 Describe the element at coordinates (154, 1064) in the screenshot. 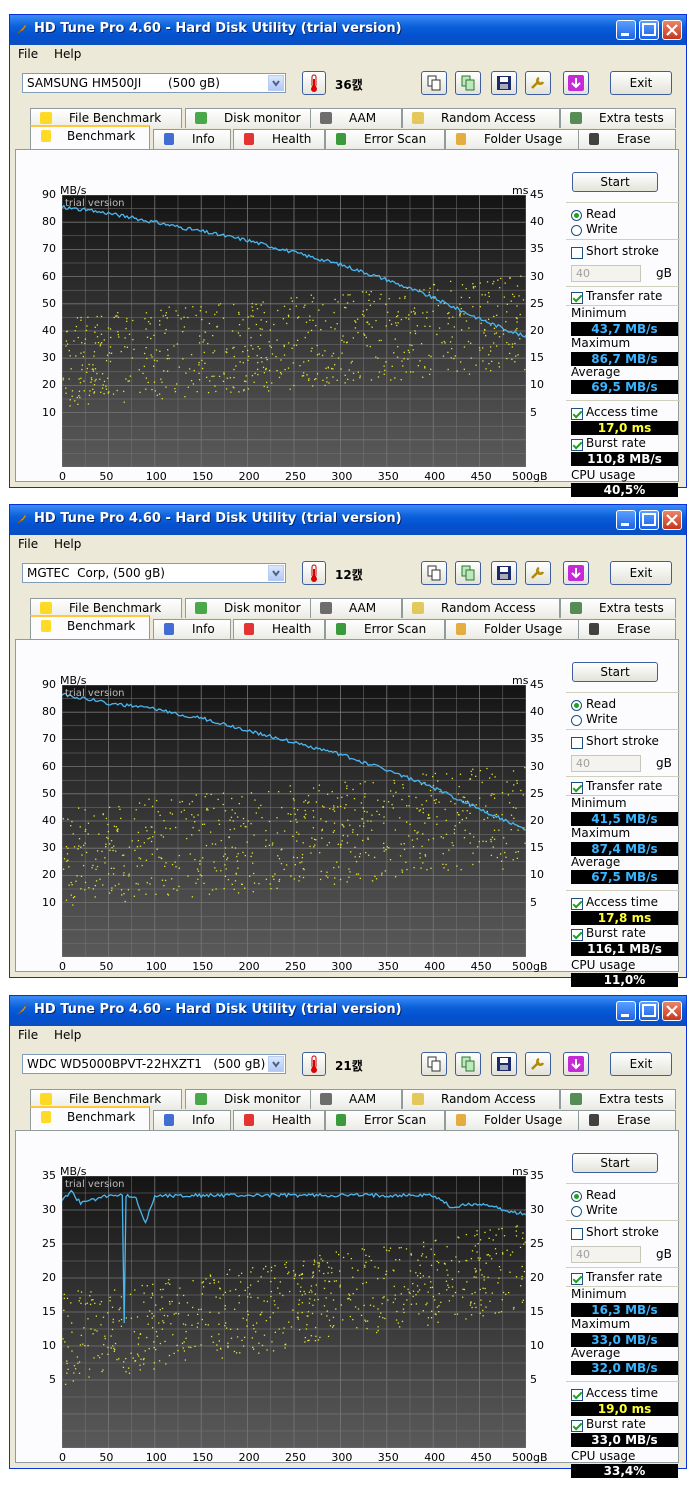

I see `drive-select: WDC WD5000BPVT-22HXZT1 (500 gB)` at that location.